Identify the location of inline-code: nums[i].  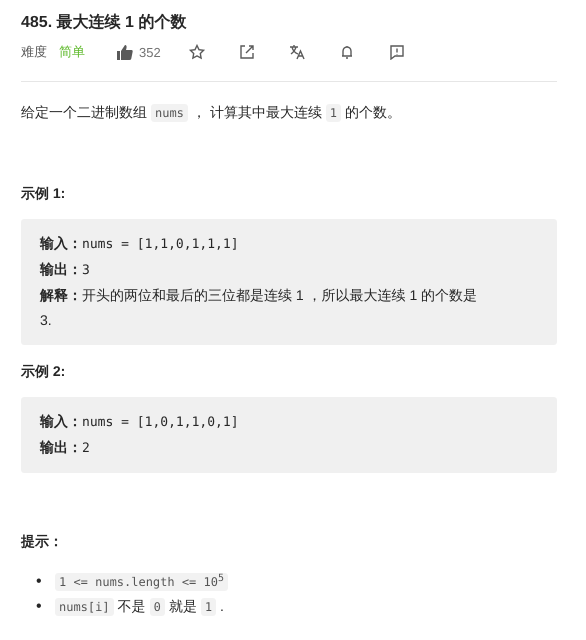
(84, 607).